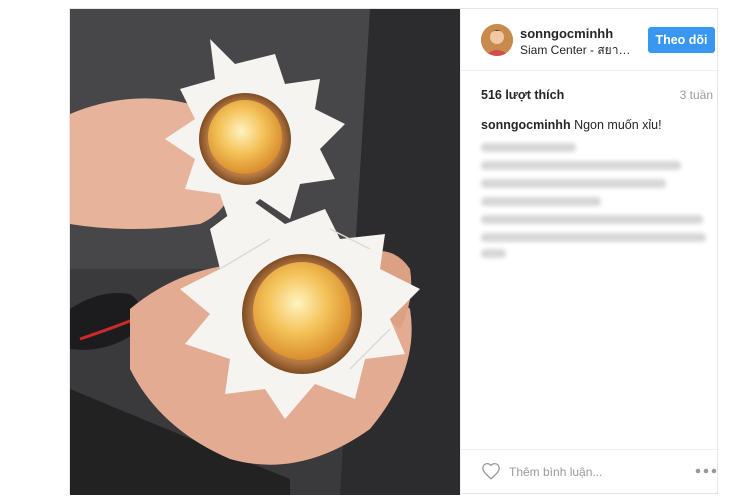 This screenshot has height=500, width=750. What do you see at coordinates (706, 471) in the screenshot?
I see `more-options-icon` at bounding box center [706, 471].